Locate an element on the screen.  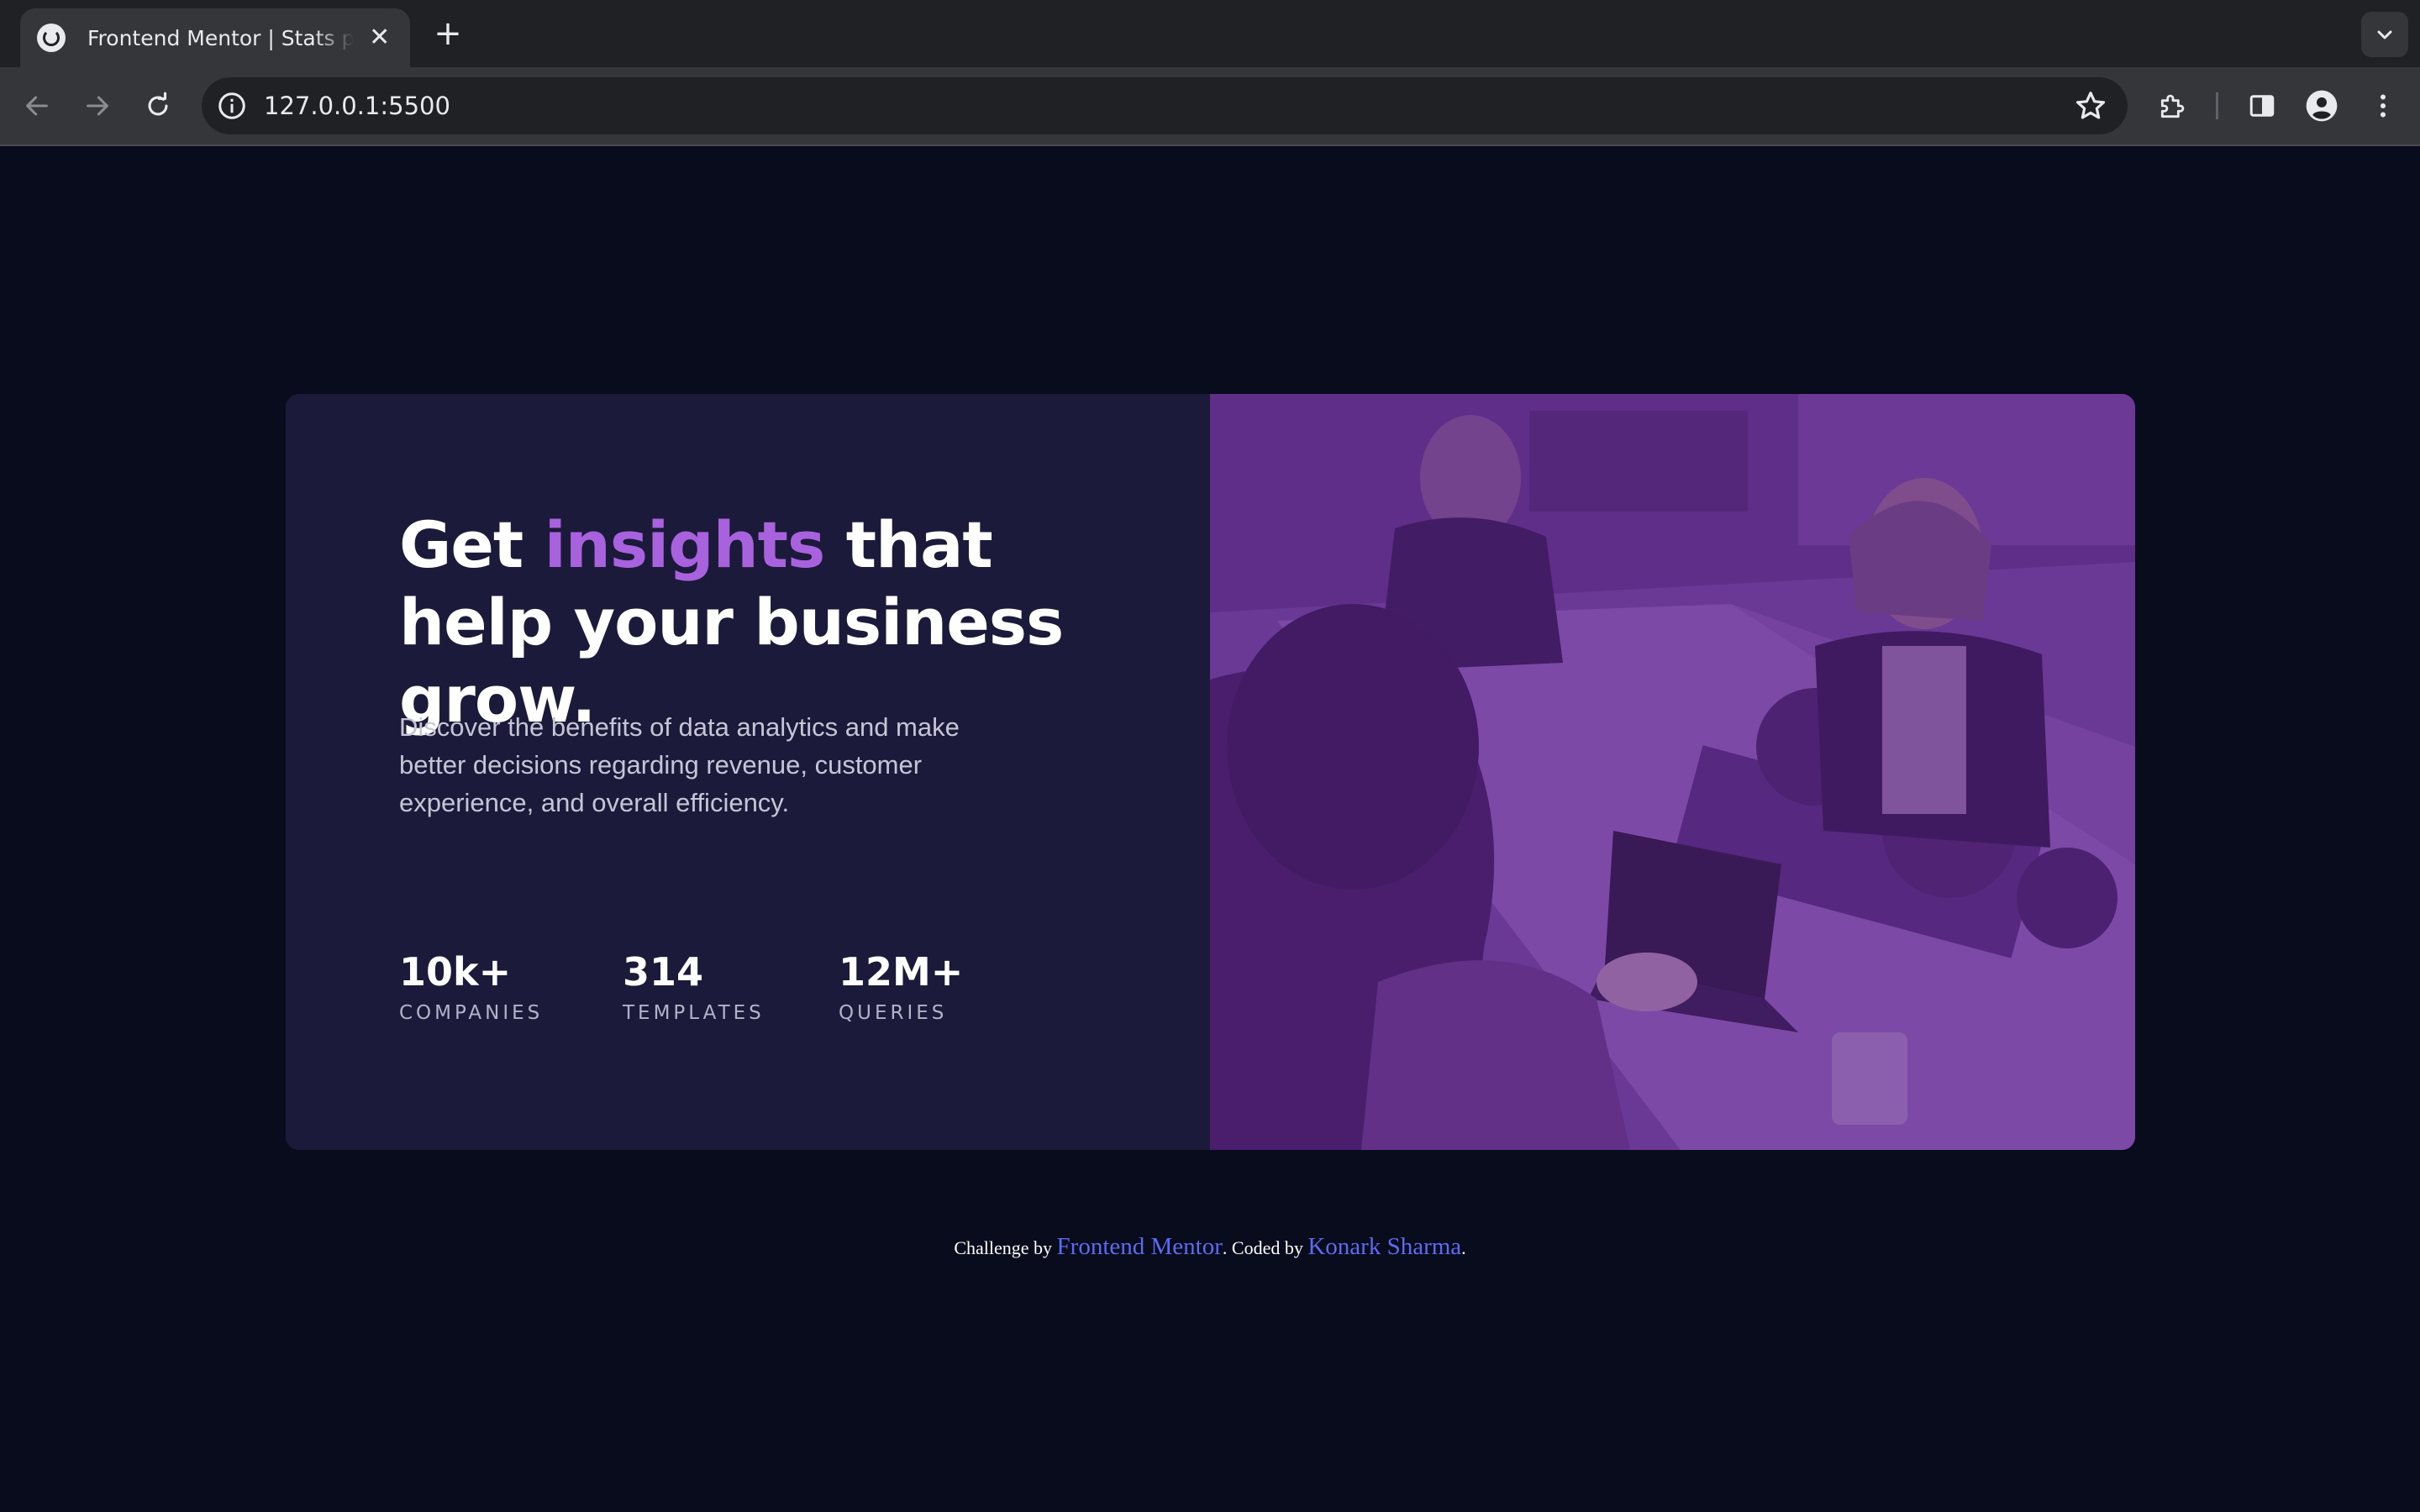
url-text: 127.0.0.1:5500 is located at coordinates (357, 106).